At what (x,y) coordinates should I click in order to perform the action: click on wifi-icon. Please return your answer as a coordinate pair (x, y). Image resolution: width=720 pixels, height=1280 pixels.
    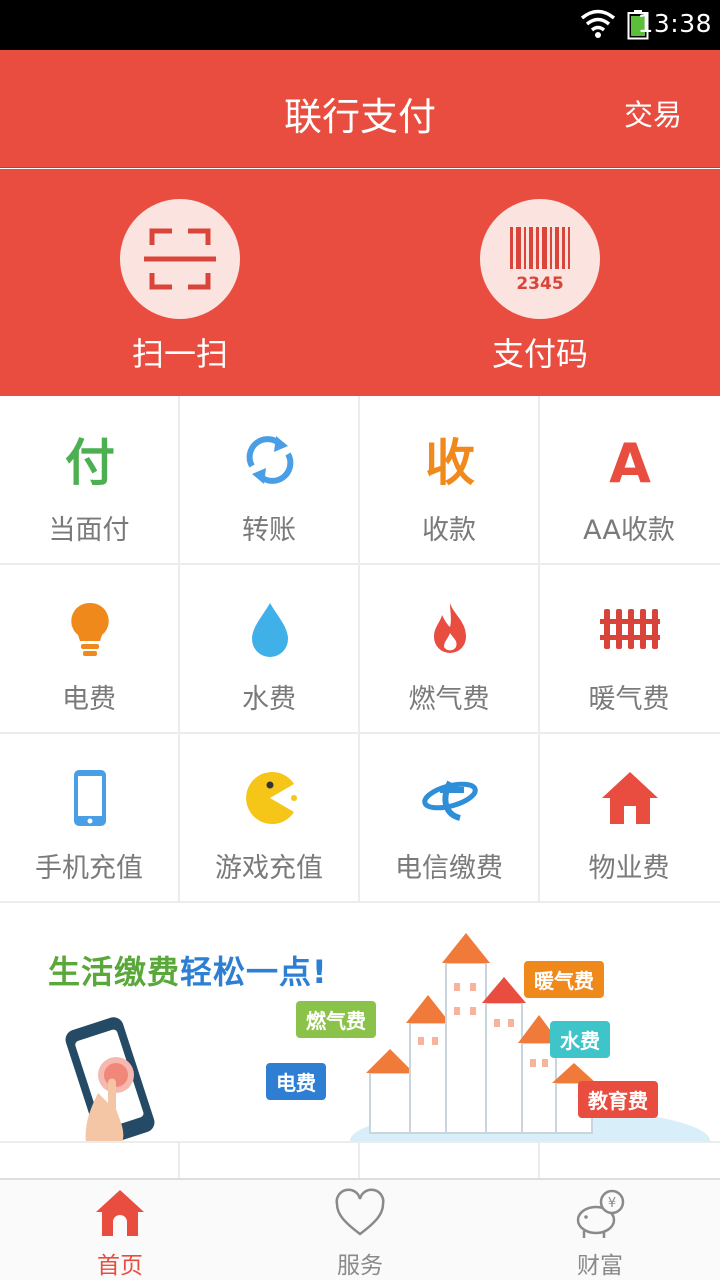
    Looking at the image, I should click on (598, 23).